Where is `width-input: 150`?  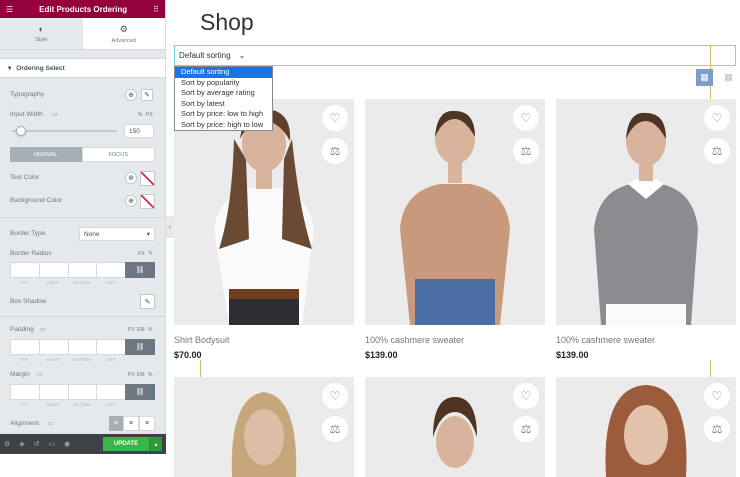 width-input: 150 is located at coordinates (139, 131).